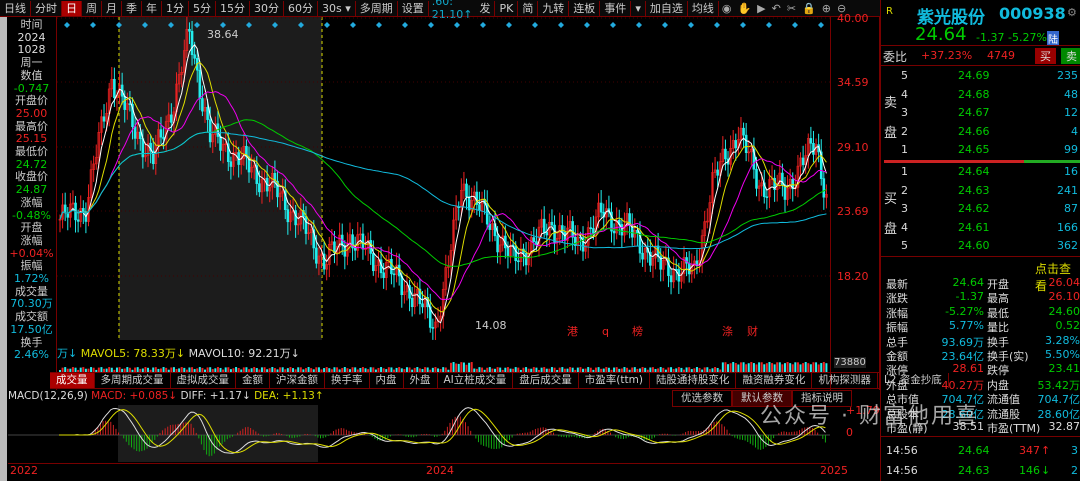 This screenshot has width=1080, height=481. Describe the element at coordinates (616, 8) in the screenshot. I see `toolbar-button: 事件` at that location.